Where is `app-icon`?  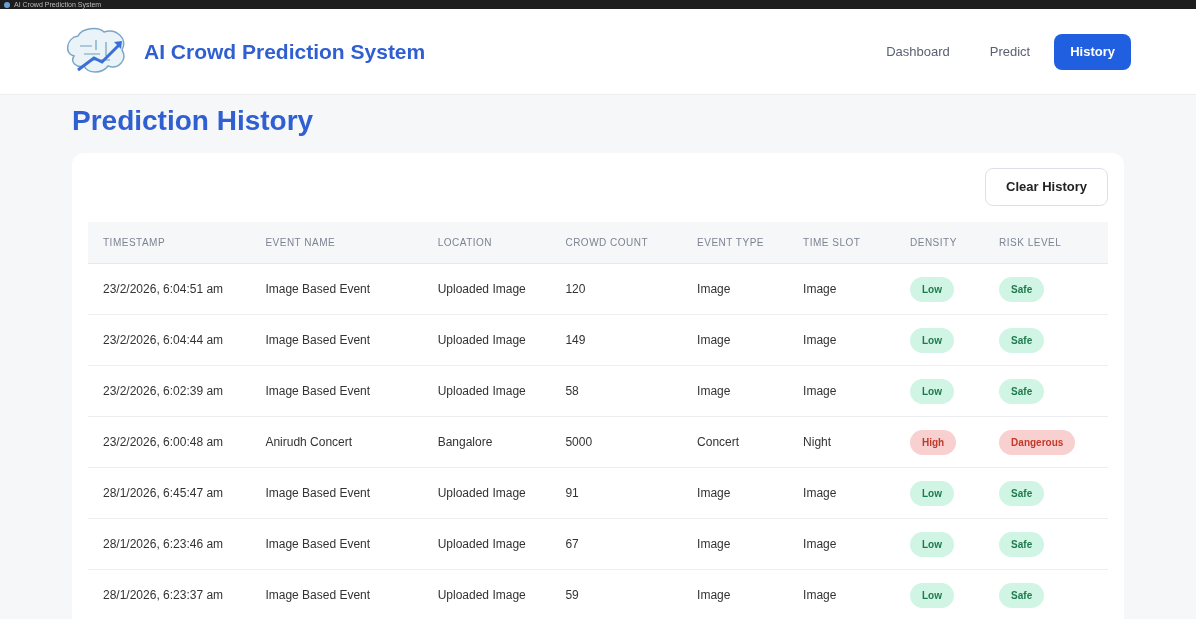
app-icon is located at coordinates (7, 4).